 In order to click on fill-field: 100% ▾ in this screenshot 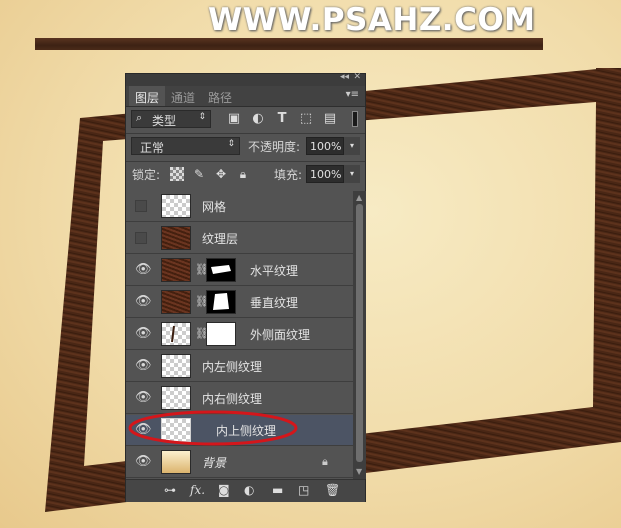, I will do `click(333, 174)`.